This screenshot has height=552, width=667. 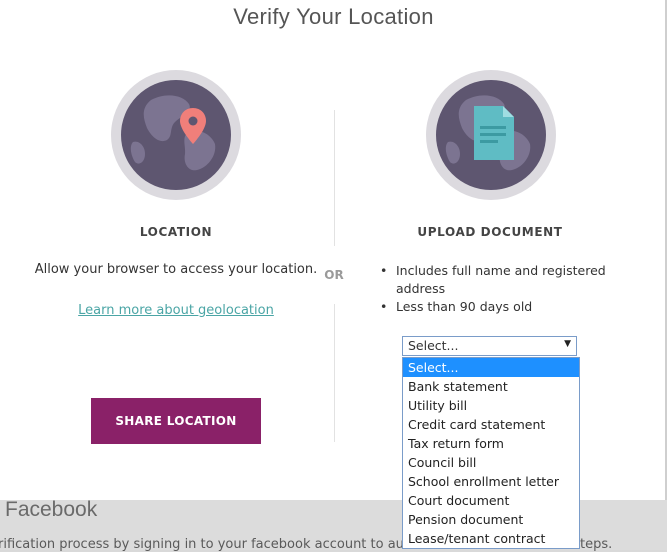 What do you see at coordinates (567, 344) in the screenshot?
I see `chevron-down-icon: ▼` at bounding box center [567, 344].